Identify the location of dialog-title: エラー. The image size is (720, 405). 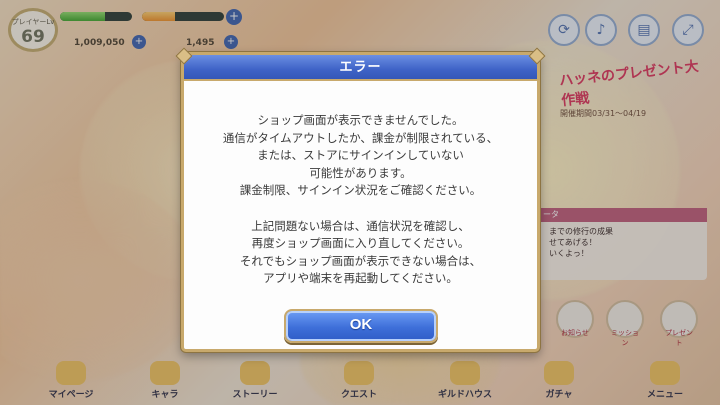
(360, 68).